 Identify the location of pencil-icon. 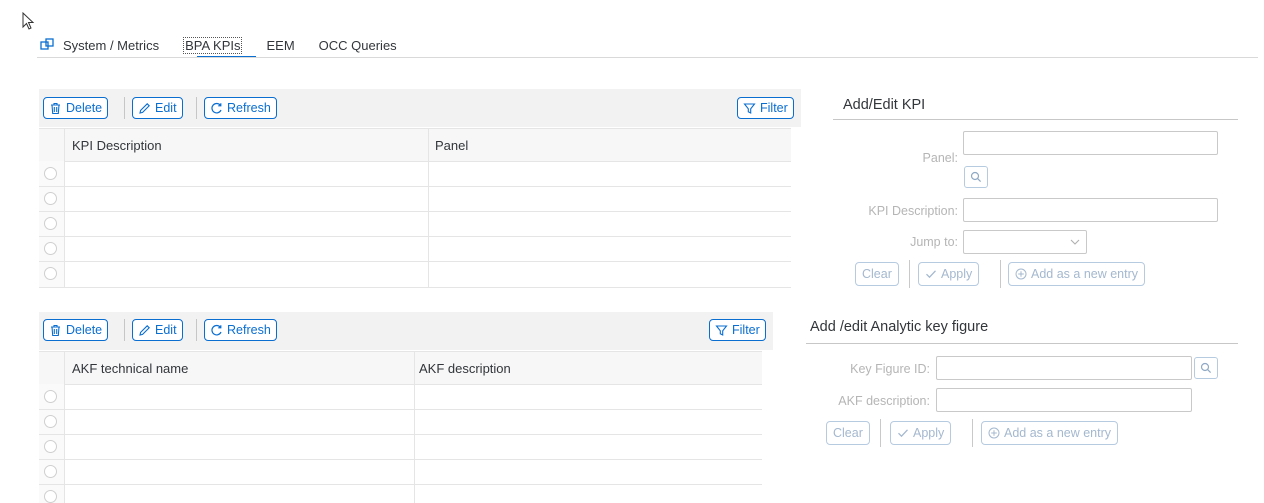
(144, 108).